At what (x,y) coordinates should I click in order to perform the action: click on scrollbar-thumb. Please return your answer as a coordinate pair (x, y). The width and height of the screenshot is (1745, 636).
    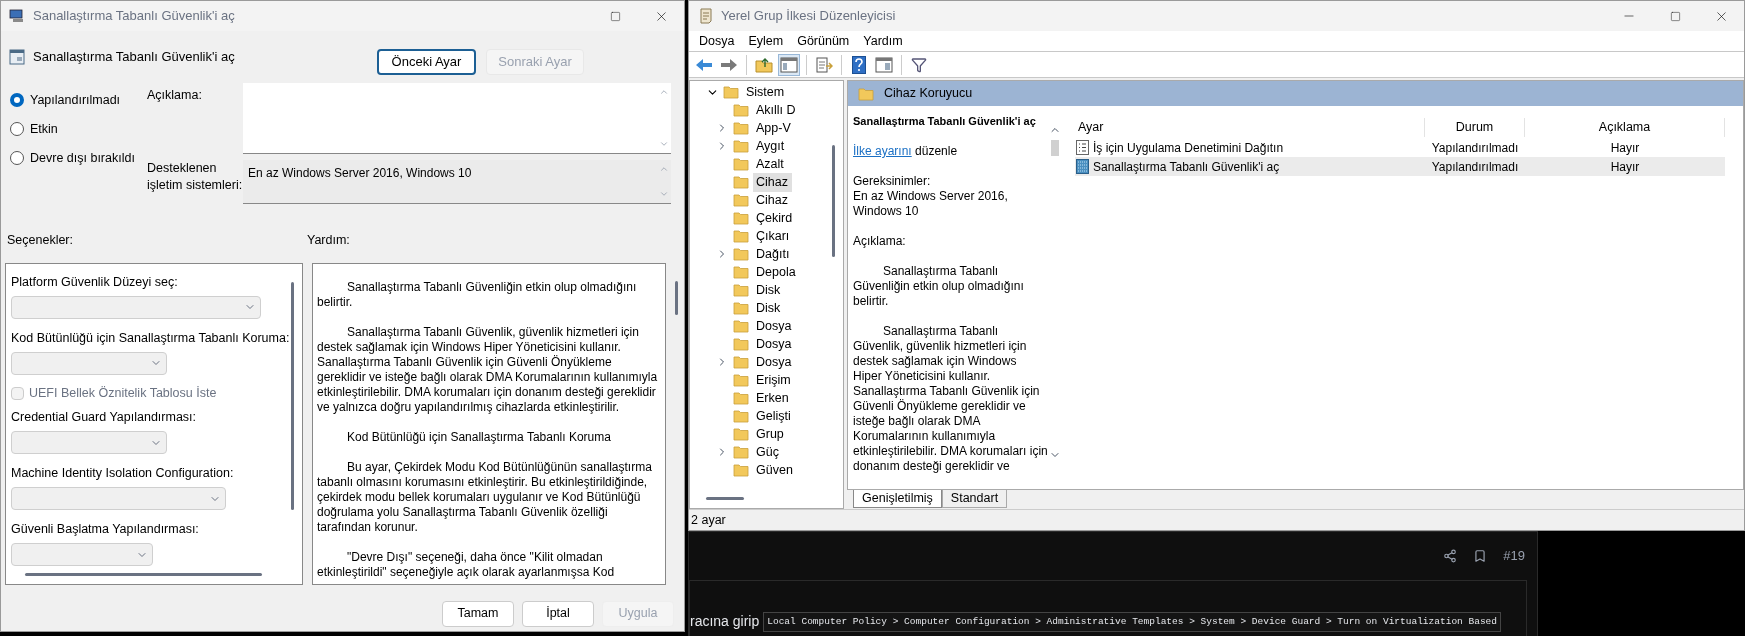
    Looking at the image, I should click on (1055, 148).